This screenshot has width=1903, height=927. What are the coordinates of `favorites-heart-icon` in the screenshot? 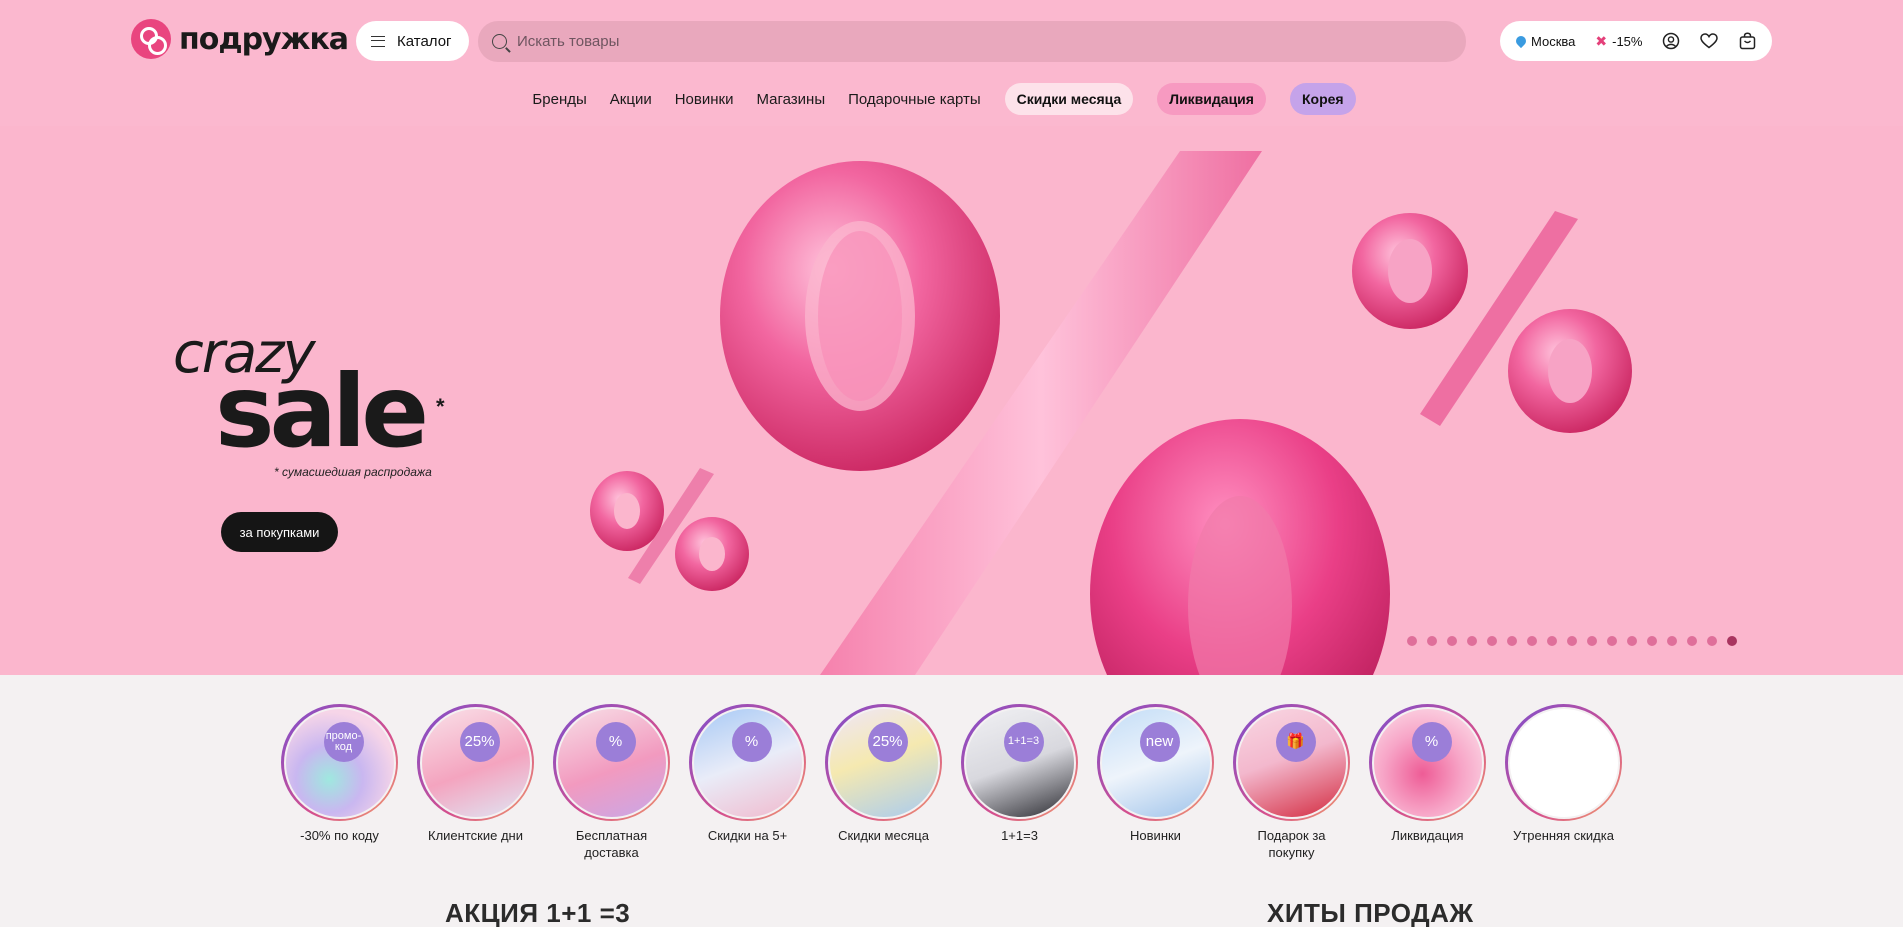 It's located at (1709, 41).